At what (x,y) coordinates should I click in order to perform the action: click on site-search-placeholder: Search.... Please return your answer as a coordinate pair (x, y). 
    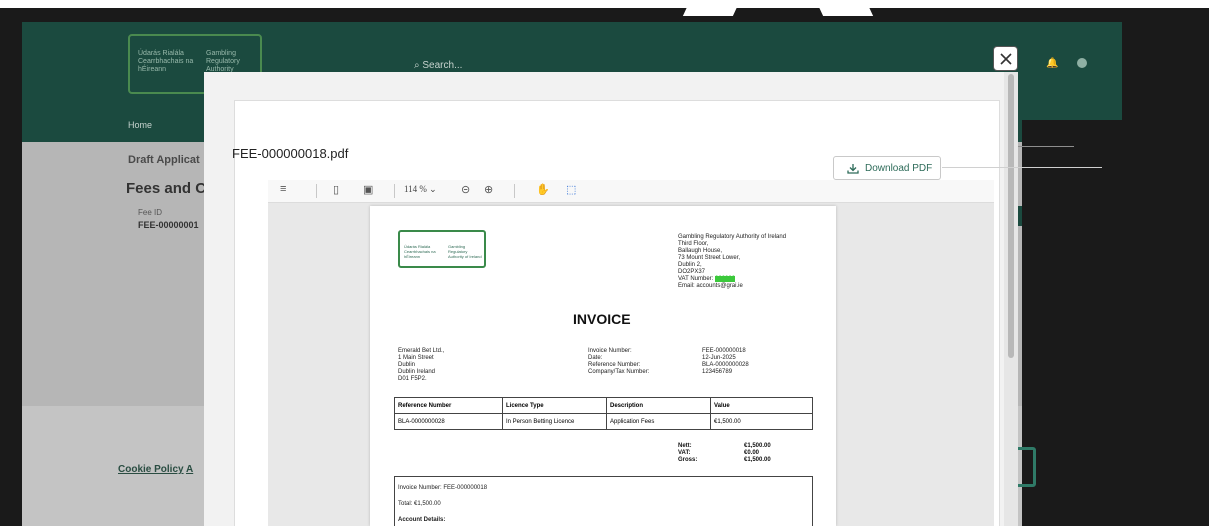
    Looking at the image, I should click on (442, 65).